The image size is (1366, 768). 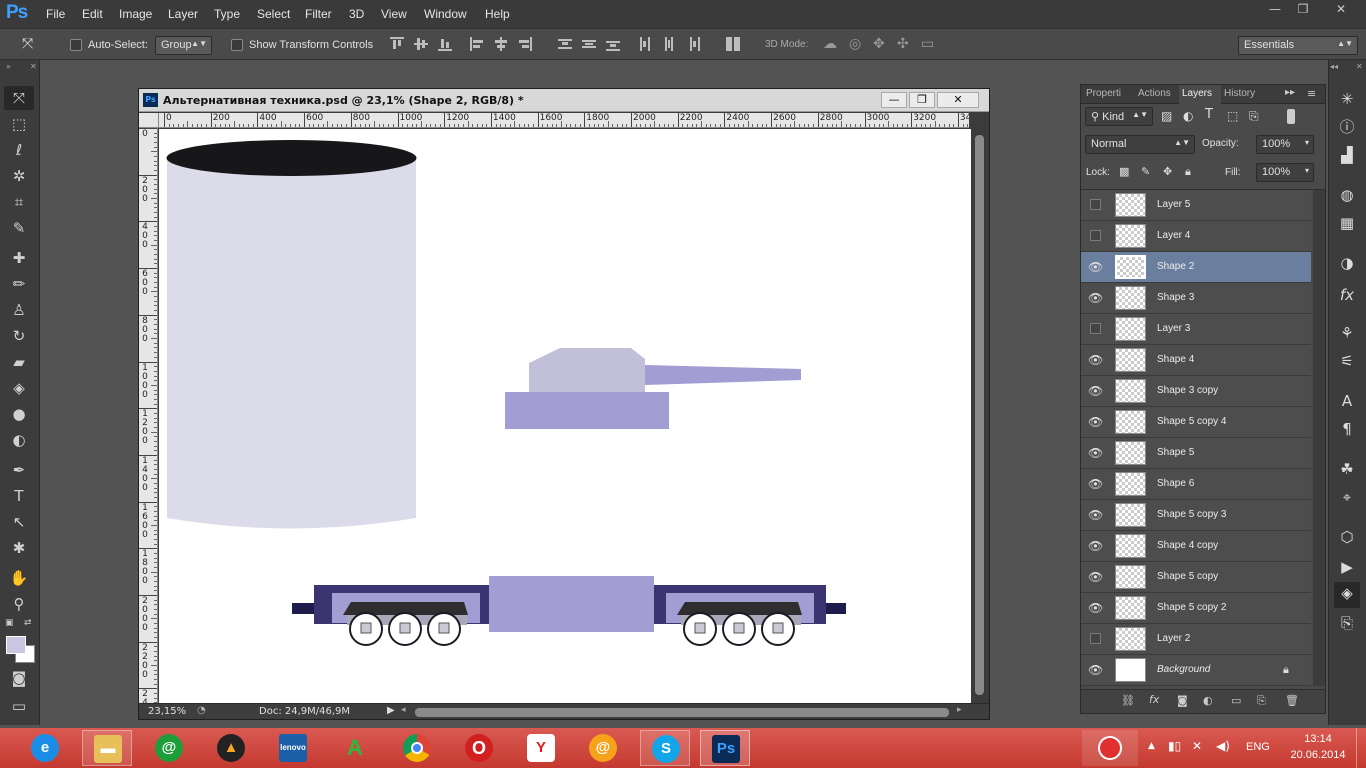 I want to click on blur-tool-icon: ●, so click(x=19, y=414).